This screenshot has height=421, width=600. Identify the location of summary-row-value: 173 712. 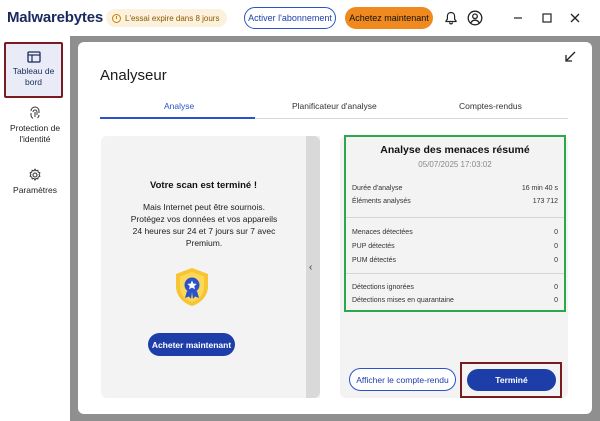
(545, 201).